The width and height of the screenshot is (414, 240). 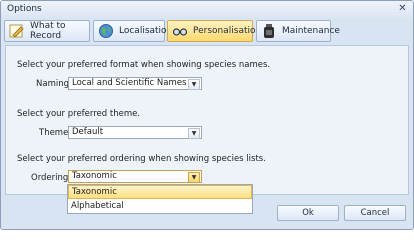 What do you see at coordinates (129, 83) in the screenshot?
I see `naming-value: Local and Scientific Names` at bounding box center [129, 83].